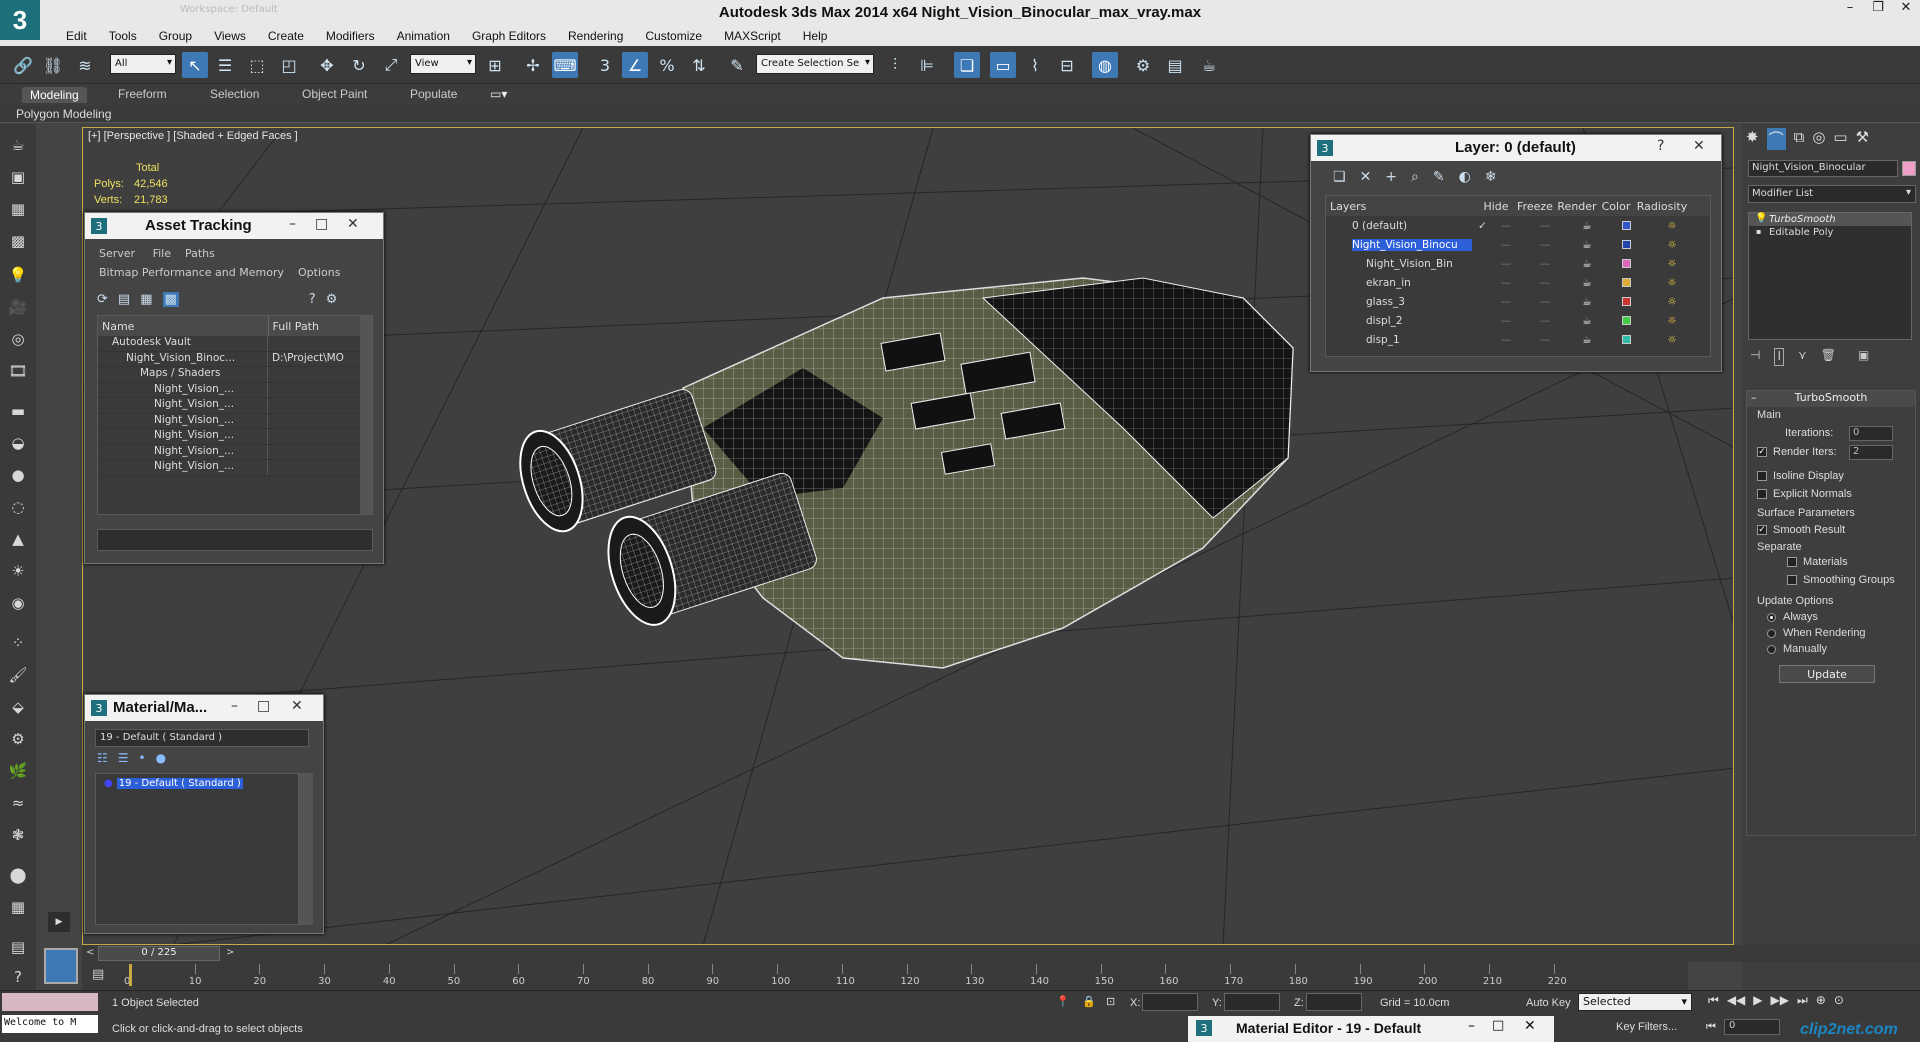  I want to click on schematic-view-icon: ⊟, so click(1067, 65).